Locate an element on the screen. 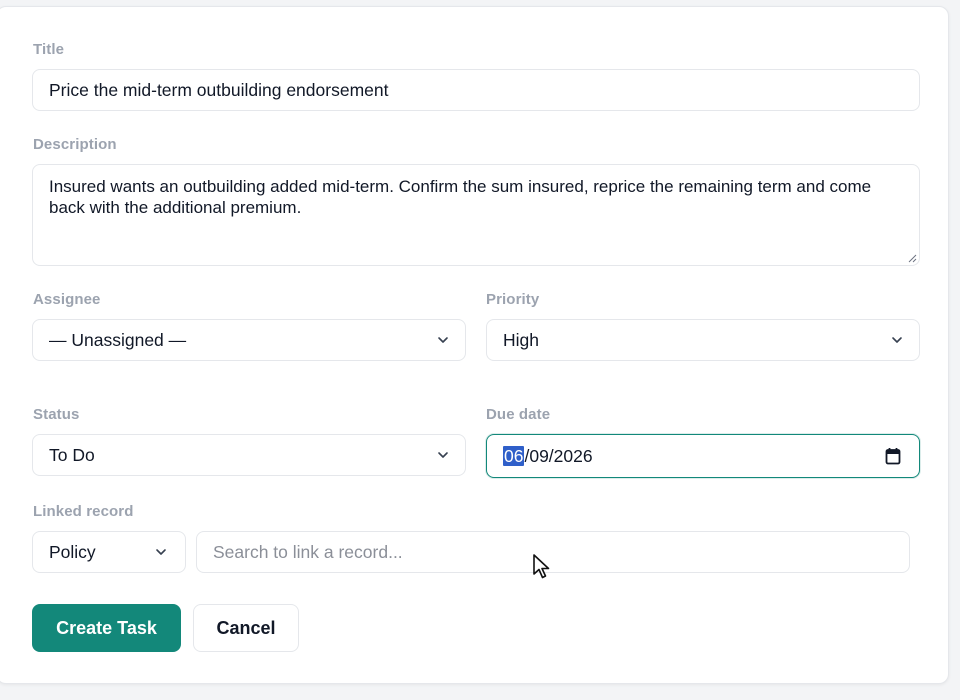  priority-select: High is located at coordinates (703, 340).